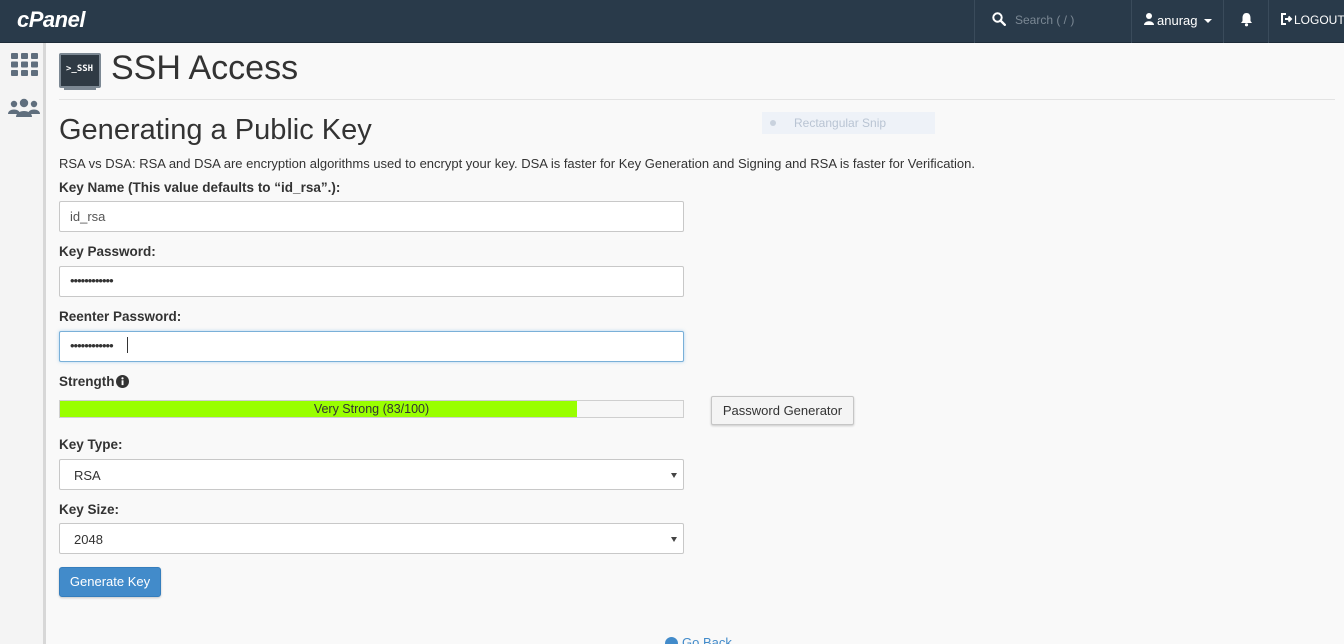 The height and width of the screenshot is (644, 1344). I want to click on ssh-icon-label: >_SSH, so click(80, 69).